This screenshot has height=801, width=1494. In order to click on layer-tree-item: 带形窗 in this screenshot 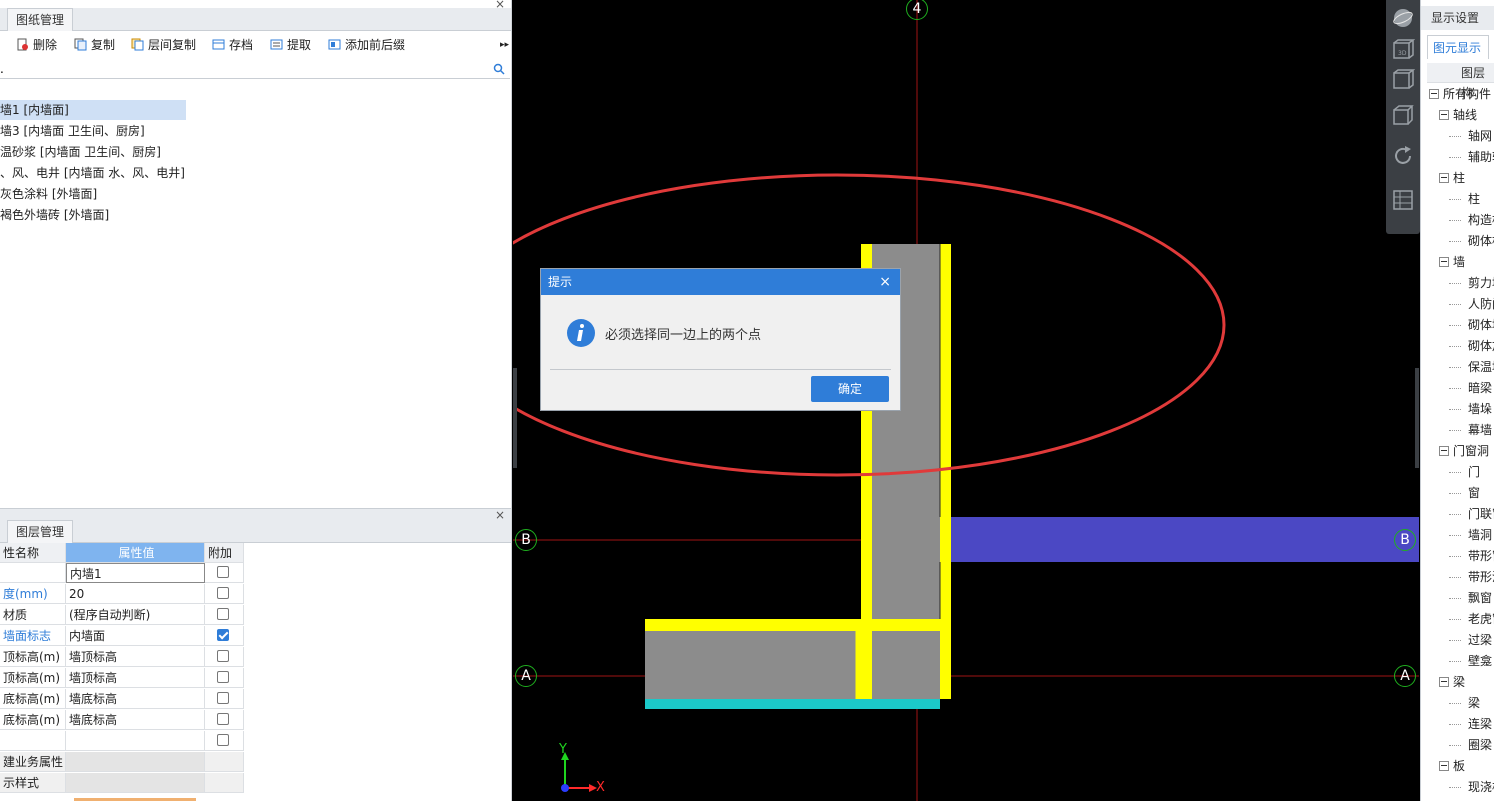, I will do `click(1481, 556)`.